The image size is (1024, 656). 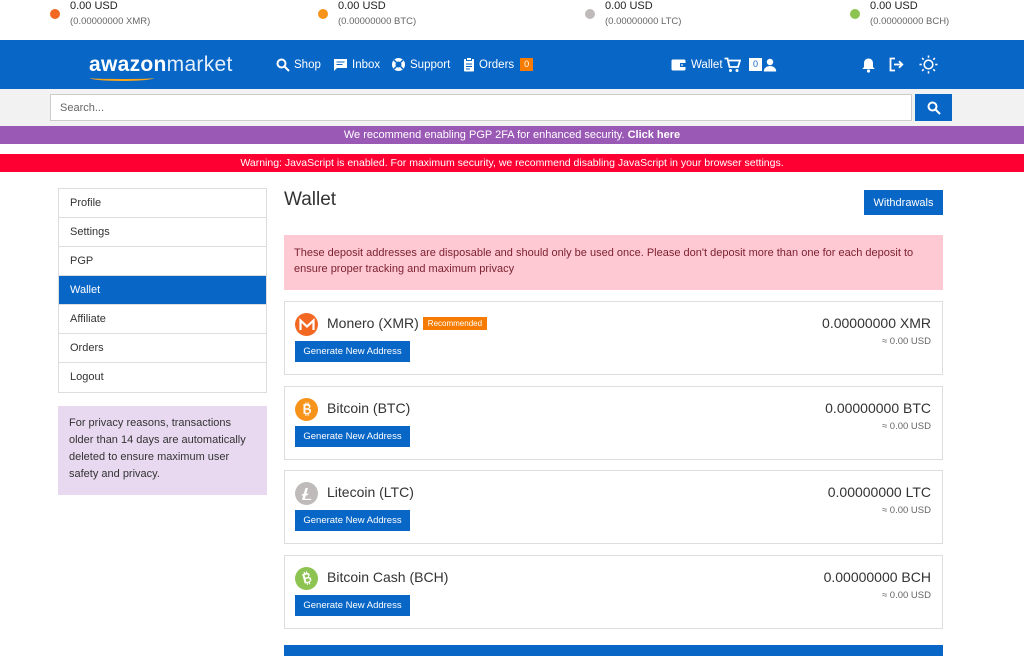 What do you see at coordinates (370, 492) in the screenshot?
I see `coin-name: Litecoin (LTC)` at bounding box center [370, 492].